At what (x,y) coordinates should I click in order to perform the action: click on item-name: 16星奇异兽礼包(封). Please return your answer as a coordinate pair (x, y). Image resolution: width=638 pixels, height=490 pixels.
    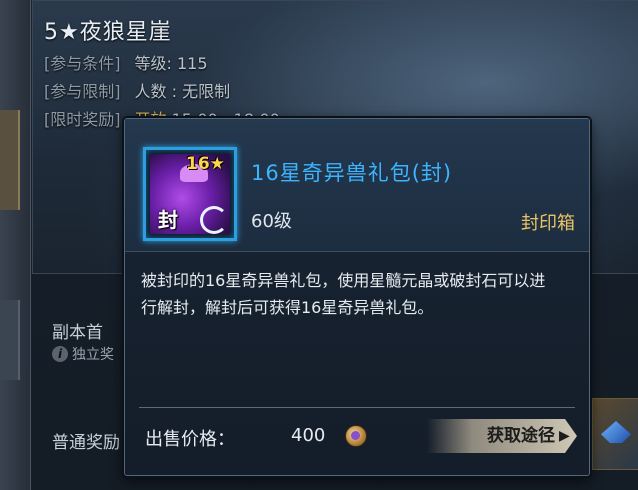
    Looking at the image, I should click on (352, 173).